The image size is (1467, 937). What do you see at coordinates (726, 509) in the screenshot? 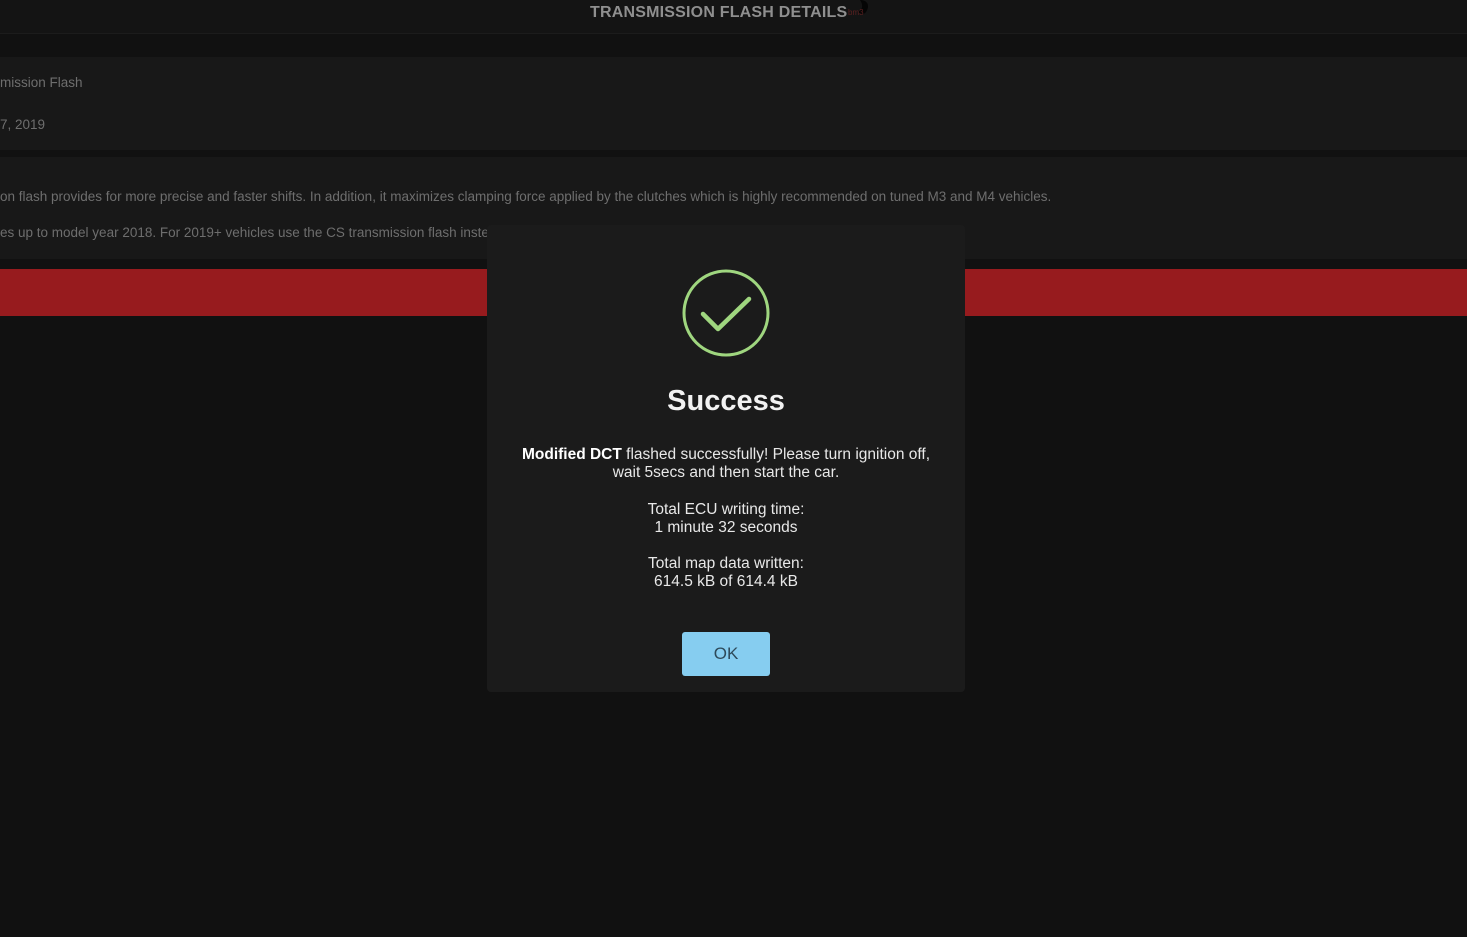
I see `writing-time-label: Total ECU writing time:` at bounding box center [726, 509].